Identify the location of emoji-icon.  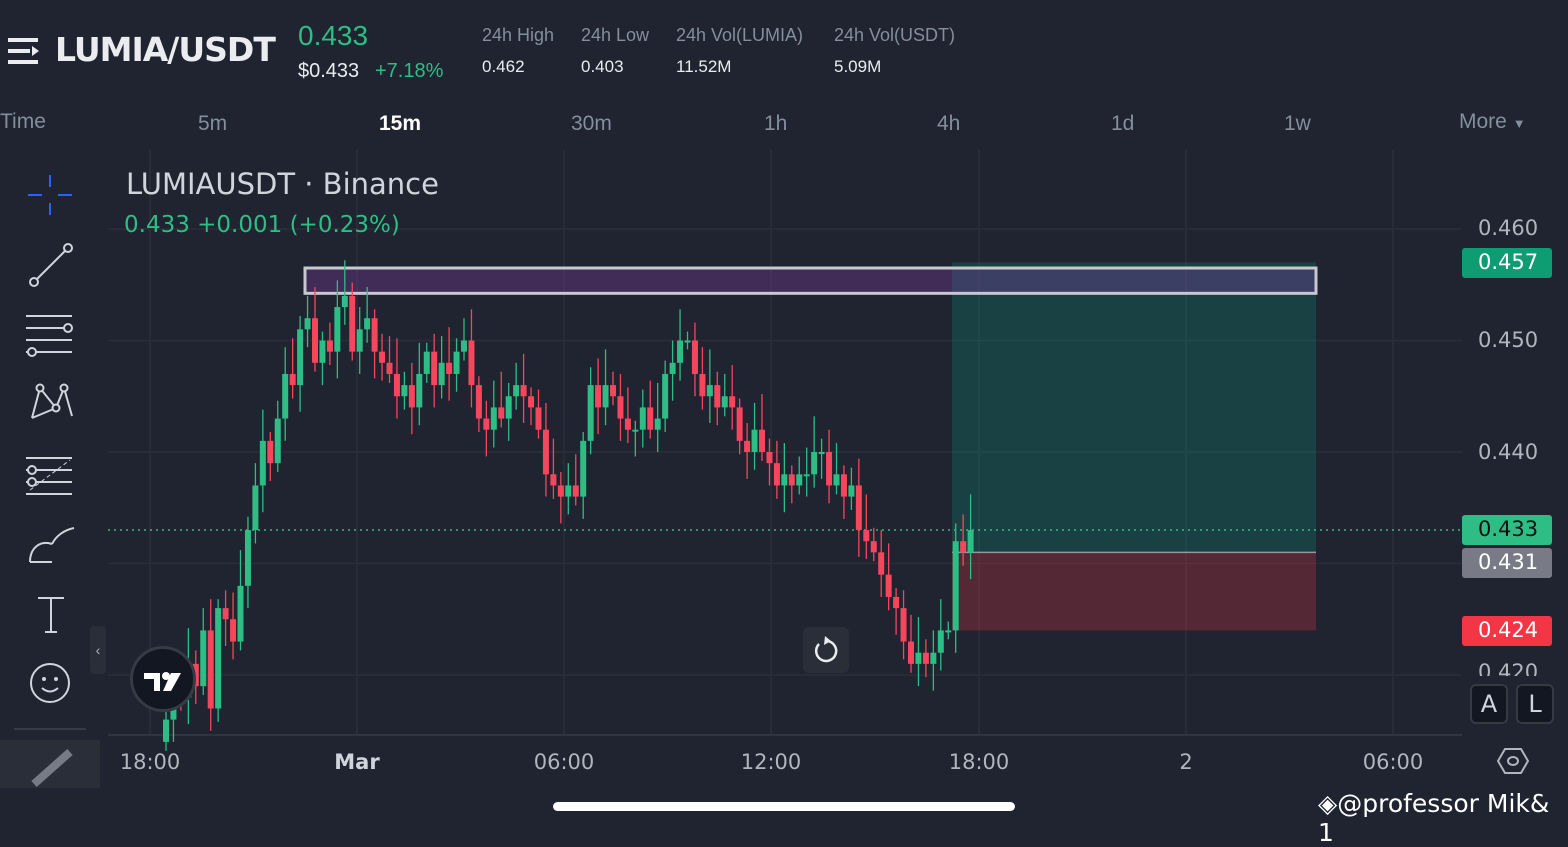
(50, 683).